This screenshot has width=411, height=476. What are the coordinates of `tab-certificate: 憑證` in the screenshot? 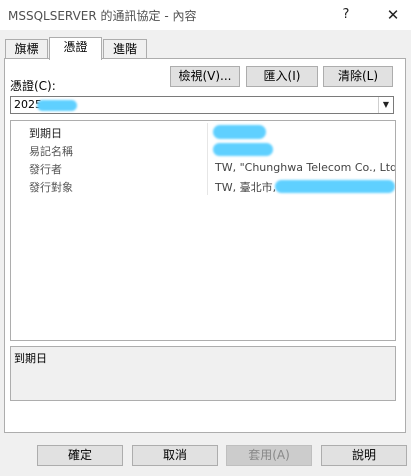 It's located at (75, 48).